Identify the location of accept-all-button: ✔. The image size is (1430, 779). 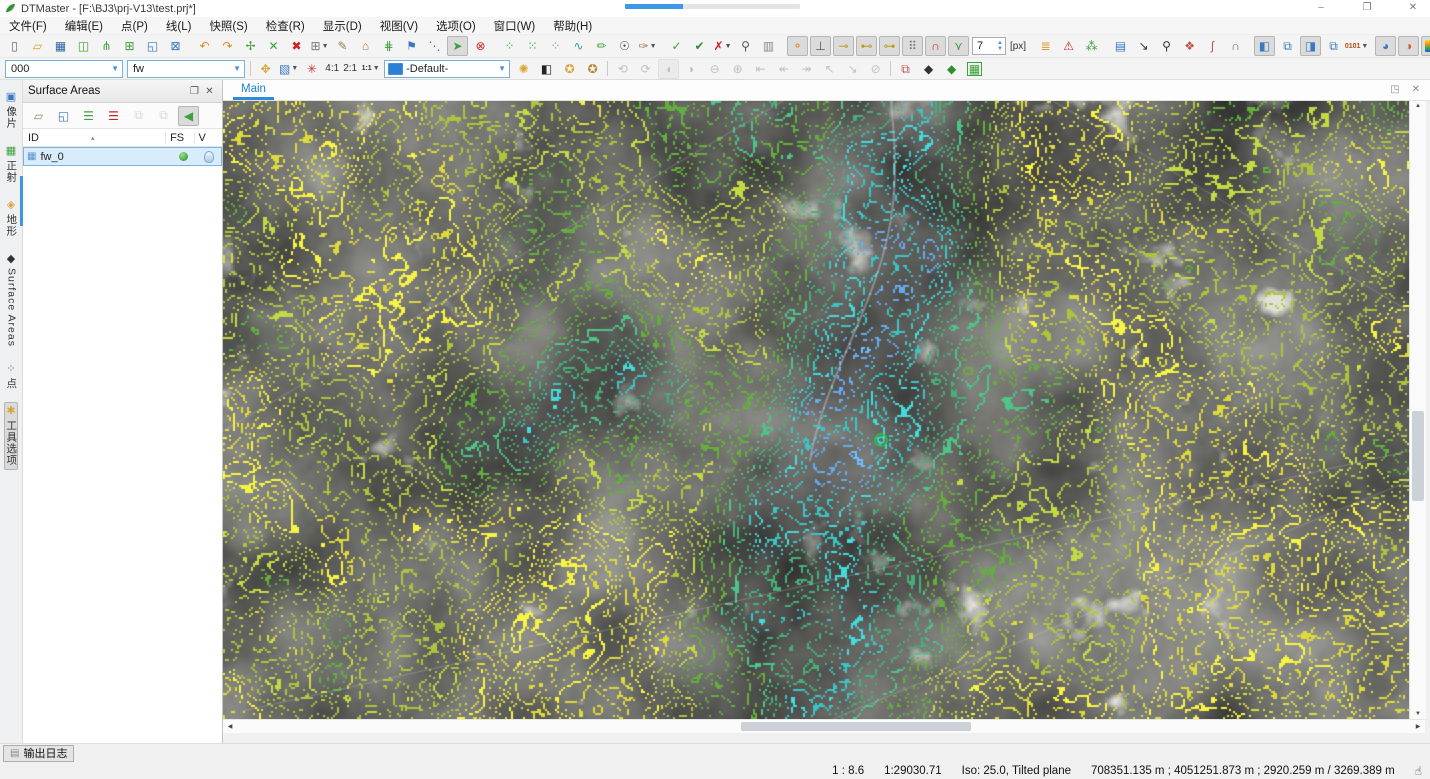
(699, 46).